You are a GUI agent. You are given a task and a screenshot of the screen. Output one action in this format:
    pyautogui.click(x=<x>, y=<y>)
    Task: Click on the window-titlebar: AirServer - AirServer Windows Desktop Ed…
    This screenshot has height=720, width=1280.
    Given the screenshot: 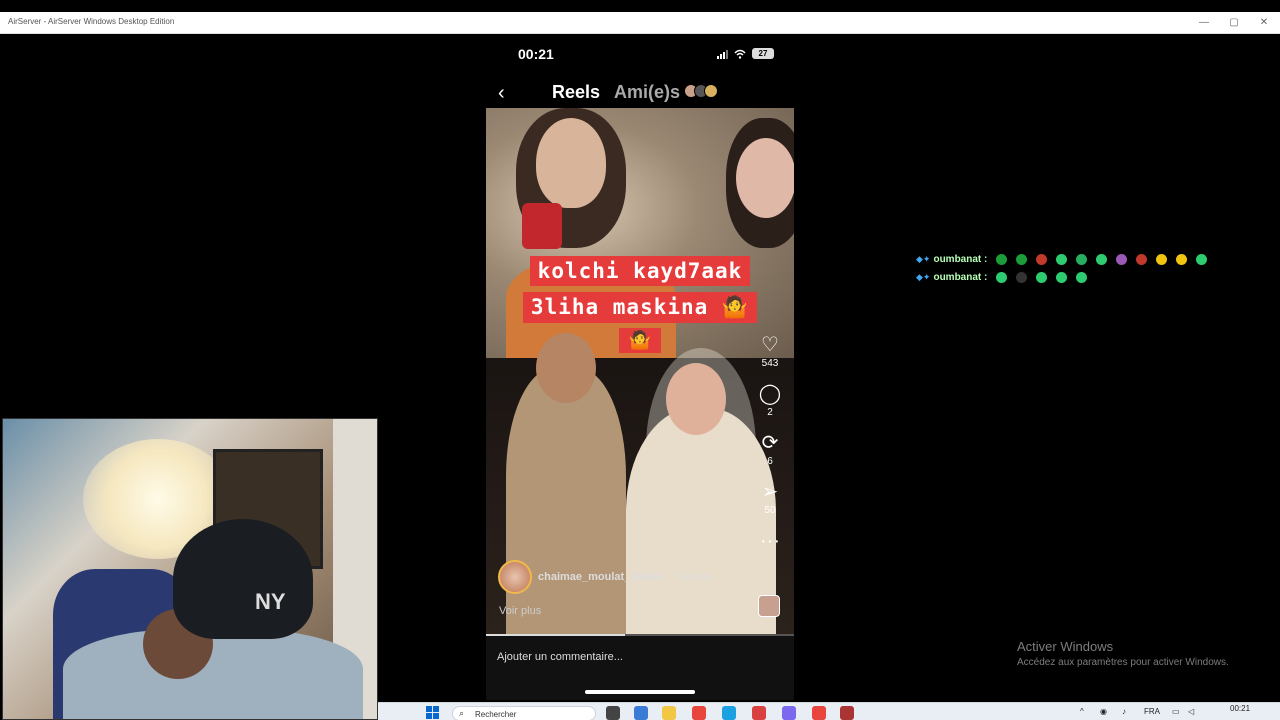 What is the action you would take?
    pyautogui.click(x=640, y=23)
    